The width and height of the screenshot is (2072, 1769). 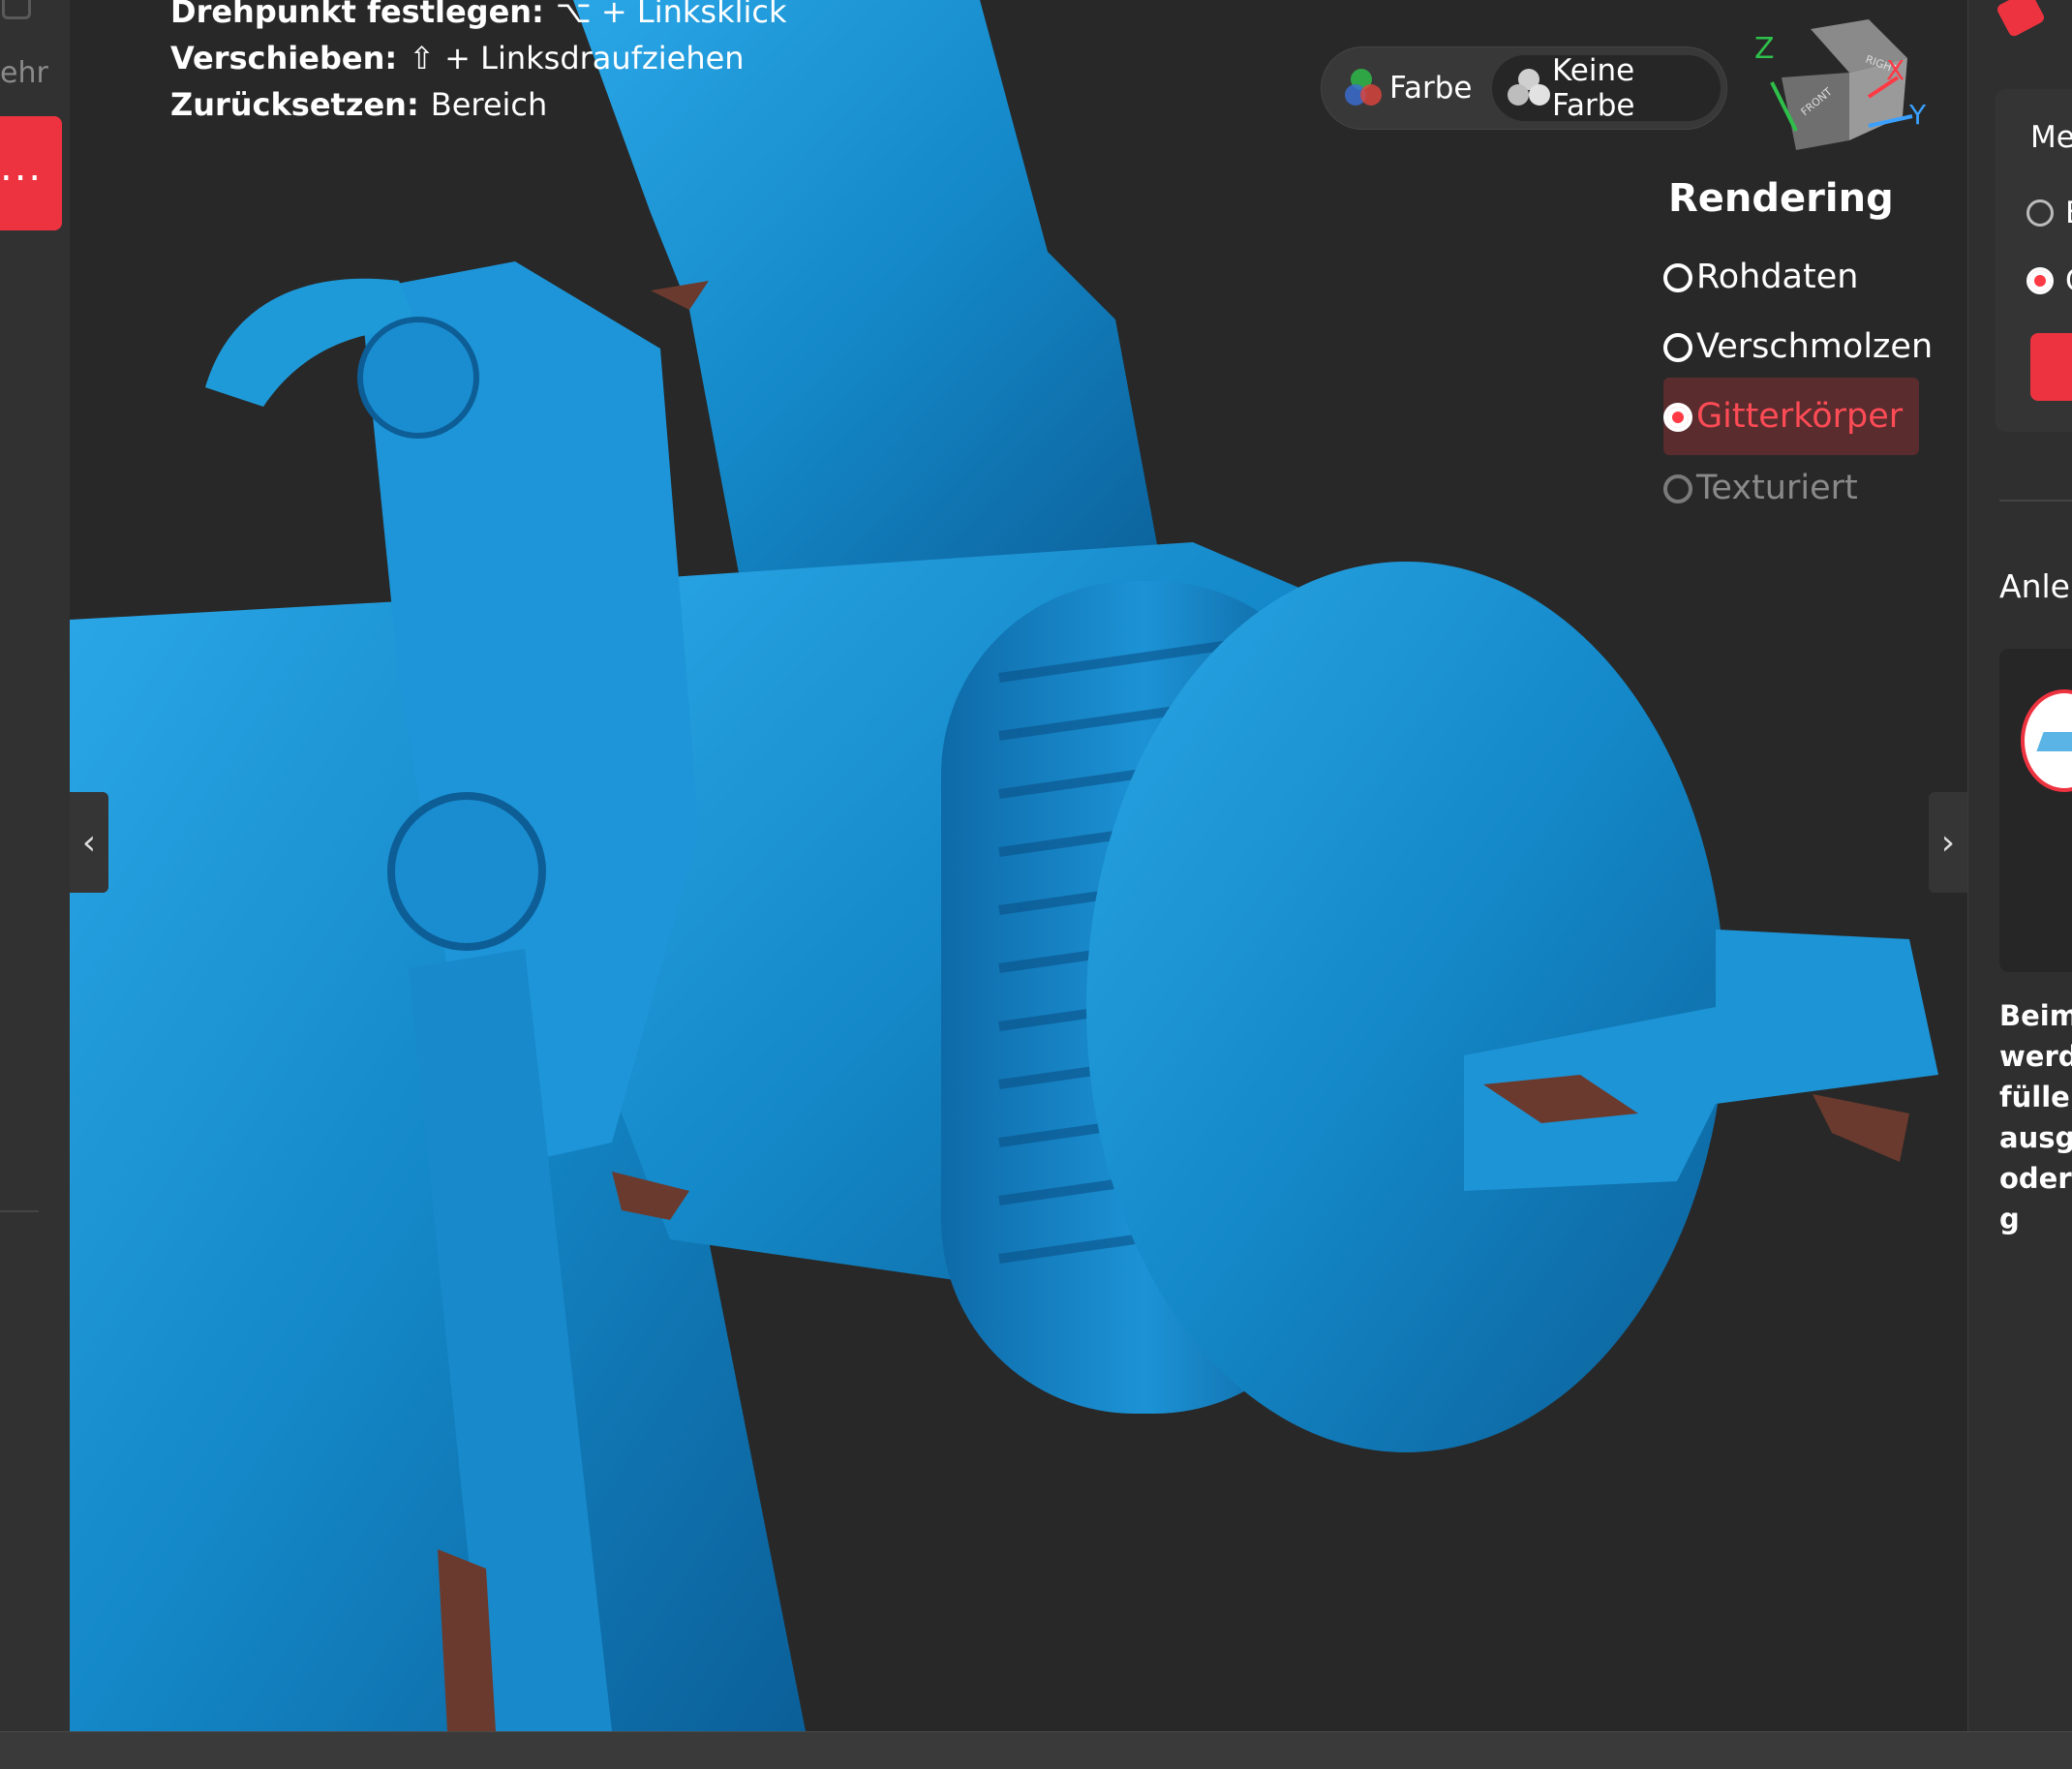 What do you see at coordinates (478, 15) in the screenshot?
I see `hint-row-pivot: Drehpunkt festlegen: ⌥ + Linksklick` at bounding box center [478, 15].